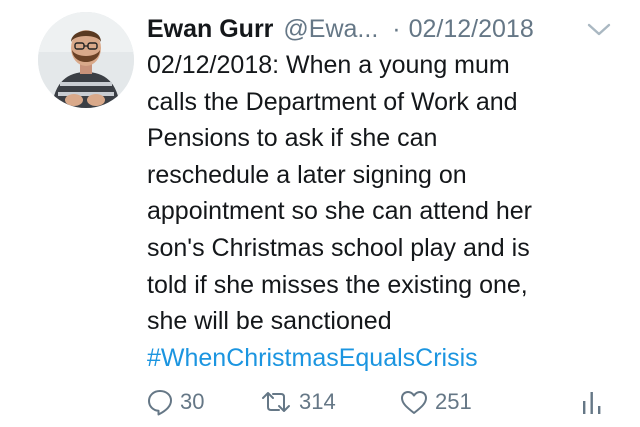 The width and height of the screenshot is (640, 427). Describe the element at coordinates (163, 402) in the screenshot. I see `reply-icon` at that location.